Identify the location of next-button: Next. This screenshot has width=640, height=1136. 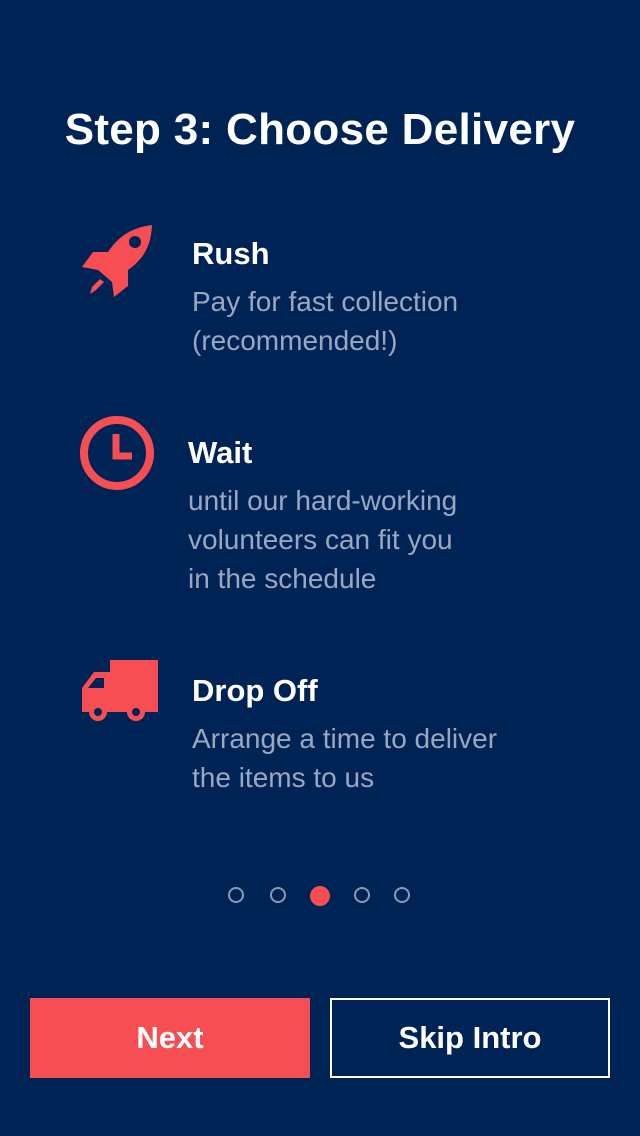
(170, 1038).